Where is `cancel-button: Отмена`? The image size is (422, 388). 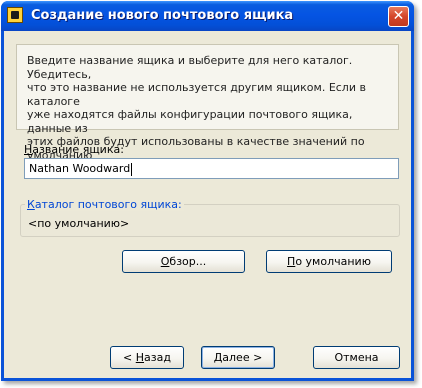 cancel-button: Отмена is located at coordinates (356, 357).